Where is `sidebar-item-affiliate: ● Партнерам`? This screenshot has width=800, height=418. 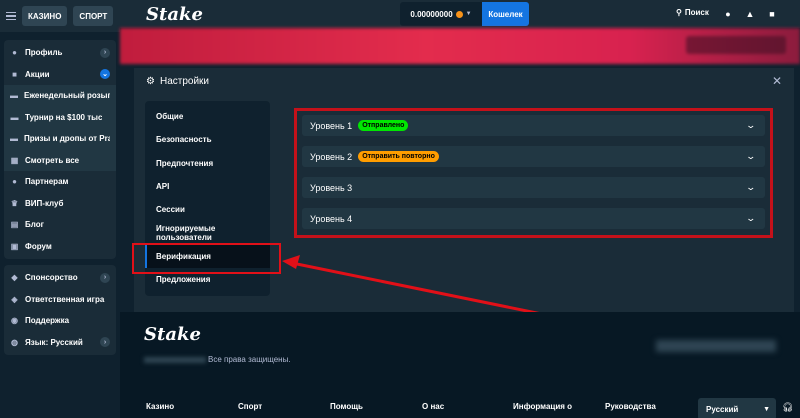 sidebar-item-affiliate: ● Партнерам is located at coordinates (60, 182).